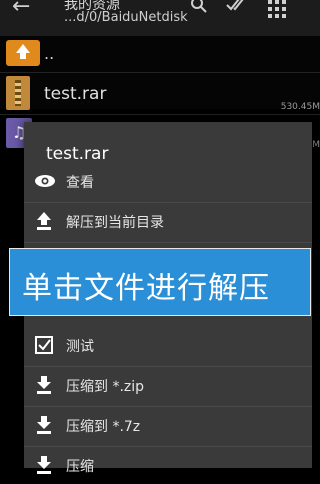  What do you see at coordinates (126, 17) in the screenshot?
I see `path-breadcrumb: ...d/0/BaiduNetdisk` at bounding box center [126, 17].